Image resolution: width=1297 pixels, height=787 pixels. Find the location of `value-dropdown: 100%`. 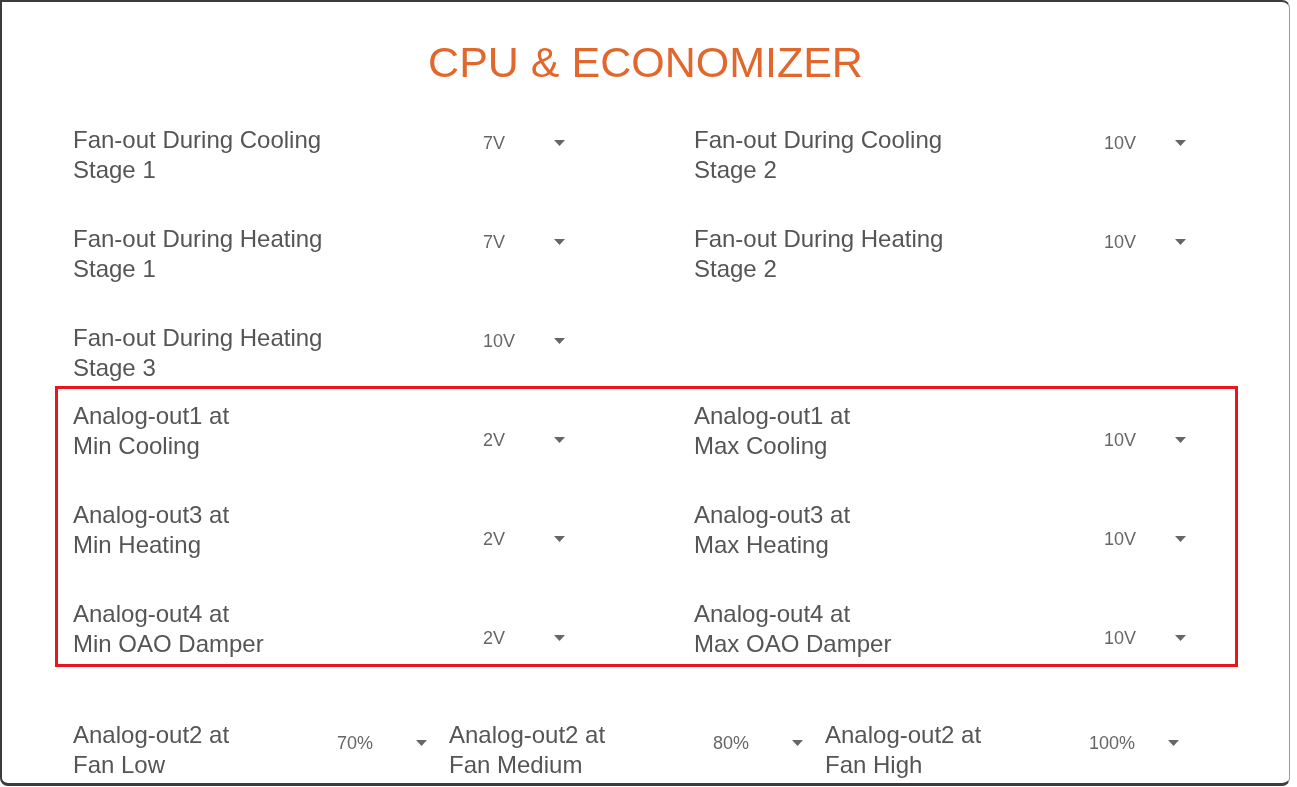

value-dropdown: 100% is located at coordinates (1135, 743).